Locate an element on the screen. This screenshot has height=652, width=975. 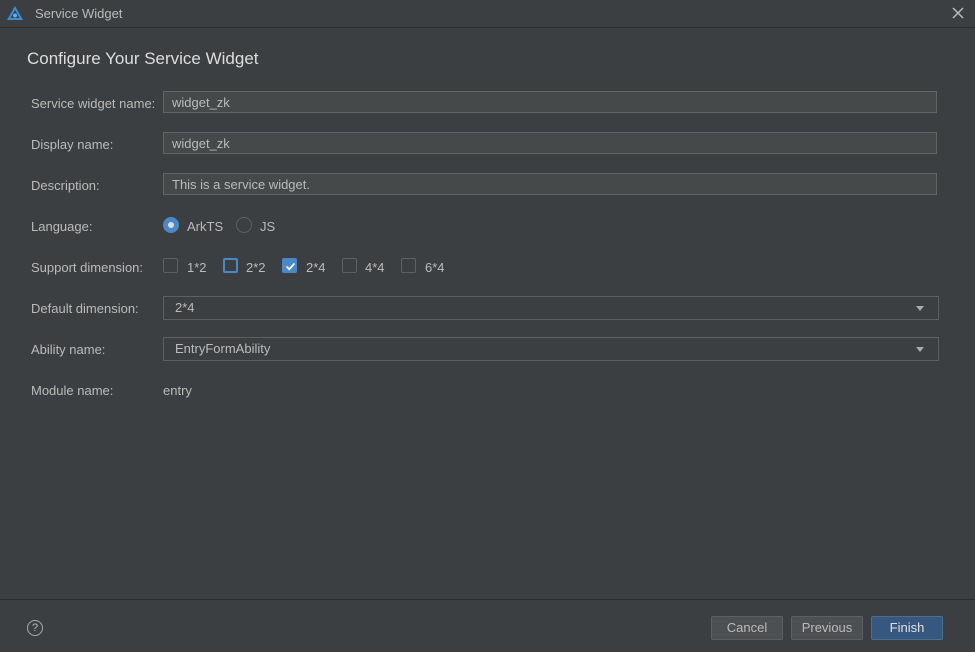
display-name-input is located at coordinates (550, 143).